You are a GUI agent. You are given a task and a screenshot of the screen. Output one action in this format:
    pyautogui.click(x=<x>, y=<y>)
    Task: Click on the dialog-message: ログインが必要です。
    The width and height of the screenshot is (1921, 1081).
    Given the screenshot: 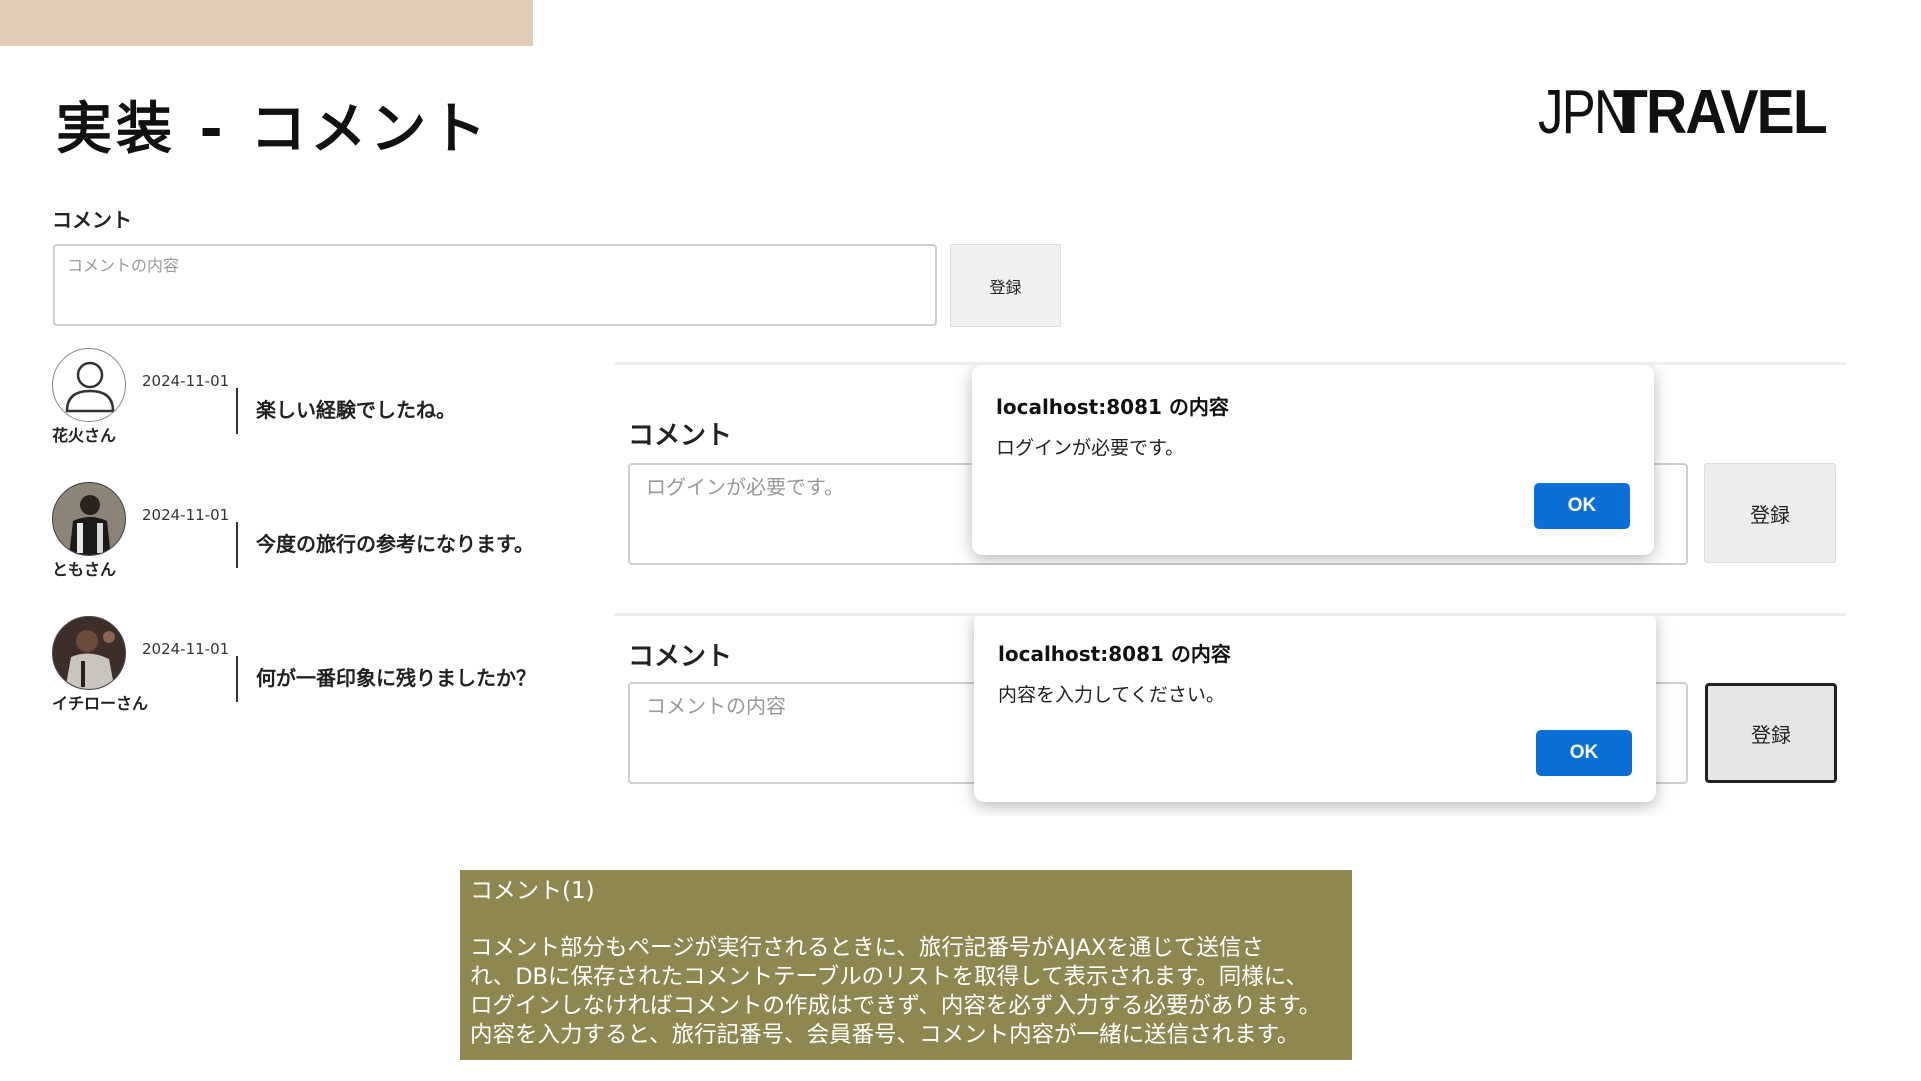 What is the action you would take?
    pyautogui.click(x=1090, y=448)
    